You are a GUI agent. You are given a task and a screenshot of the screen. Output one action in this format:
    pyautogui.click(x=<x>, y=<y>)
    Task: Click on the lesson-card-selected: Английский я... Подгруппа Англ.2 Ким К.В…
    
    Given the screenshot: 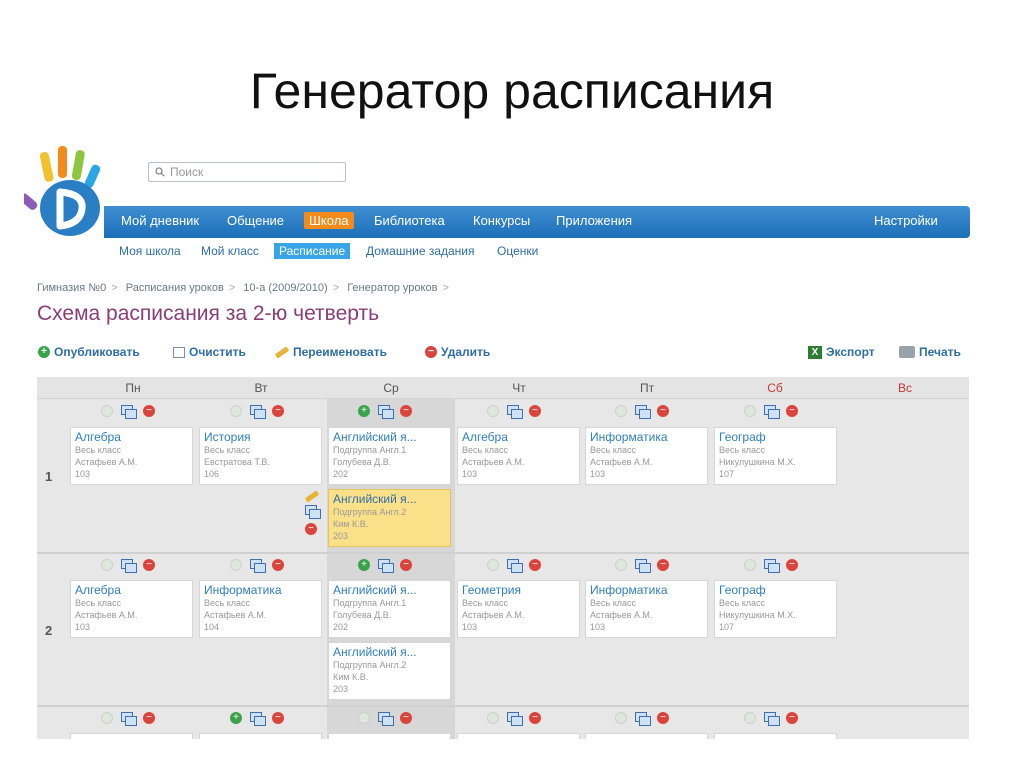 What is the action you would take?
    pyautogui.click(x=389, y=518)
    